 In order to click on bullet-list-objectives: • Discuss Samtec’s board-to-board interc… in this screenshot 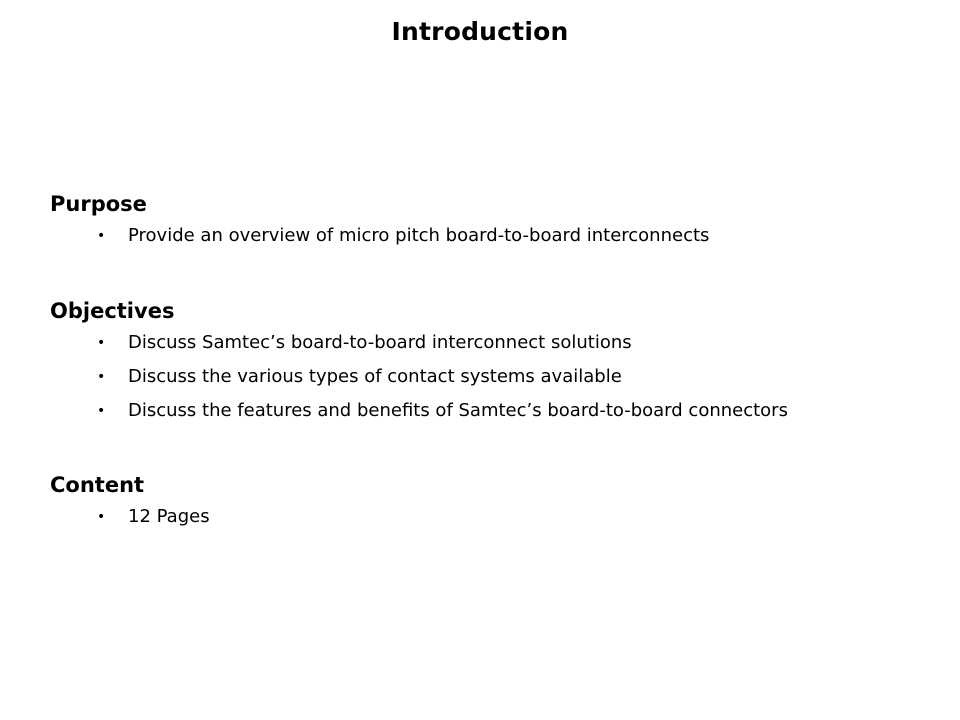, I will do `click(419, 377)`.